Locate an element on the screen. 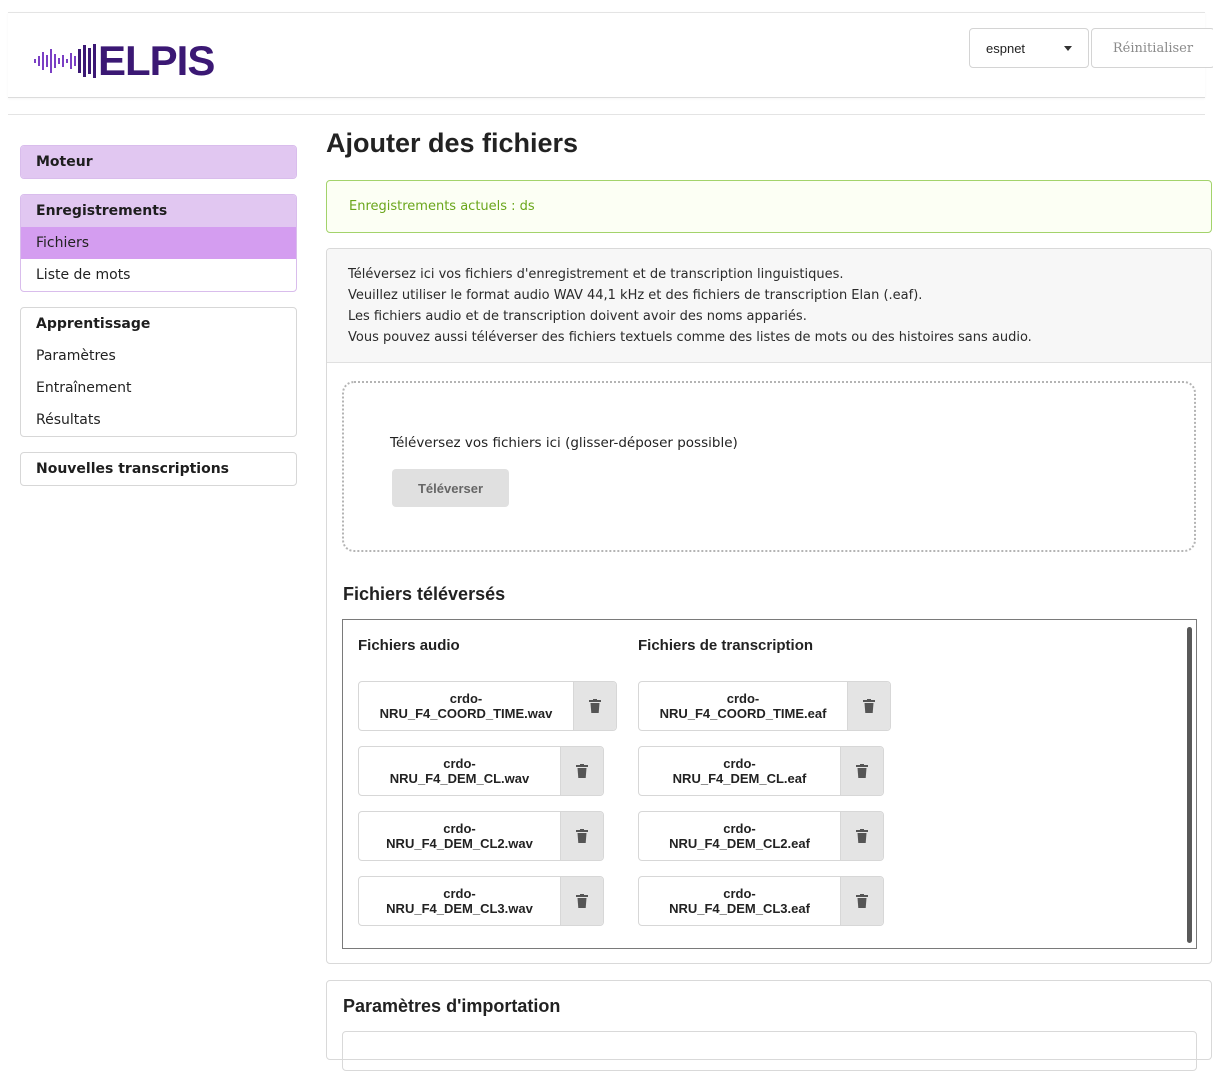 Image resolution: width=1213 pixels, height=1071 pixels. nav-heading-nouvelles-transcriptions: Nouvelles transcriptions is located at coordinates (158, 469).